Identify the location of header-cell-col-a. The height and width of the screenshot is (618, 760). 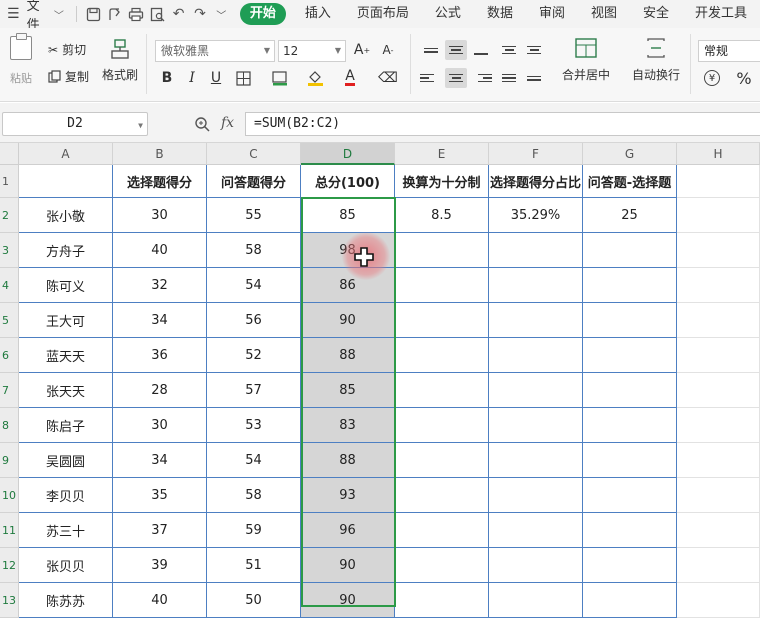
(66, 181).